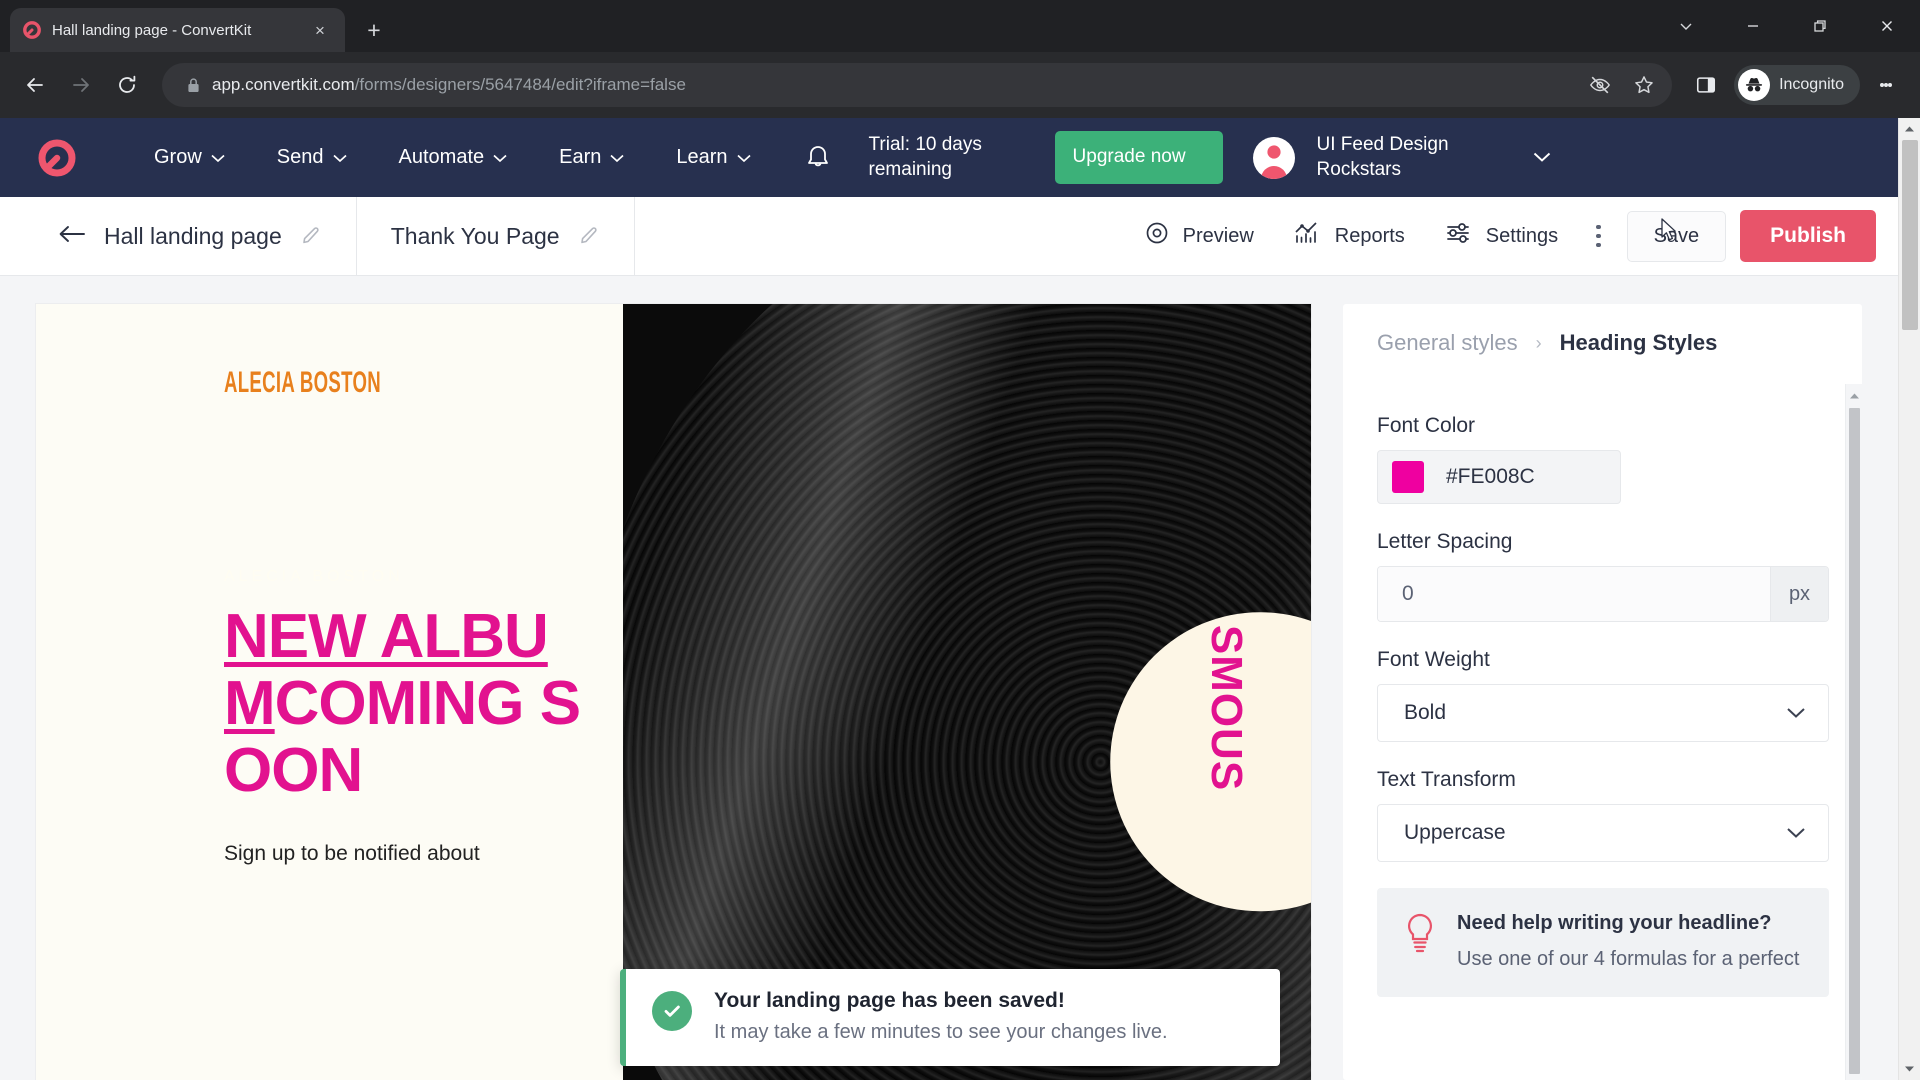  What do you see at coordinates (1600, 85) in the screenshot?
I see `eye-off-icon` at bounding box center [1600, 85].